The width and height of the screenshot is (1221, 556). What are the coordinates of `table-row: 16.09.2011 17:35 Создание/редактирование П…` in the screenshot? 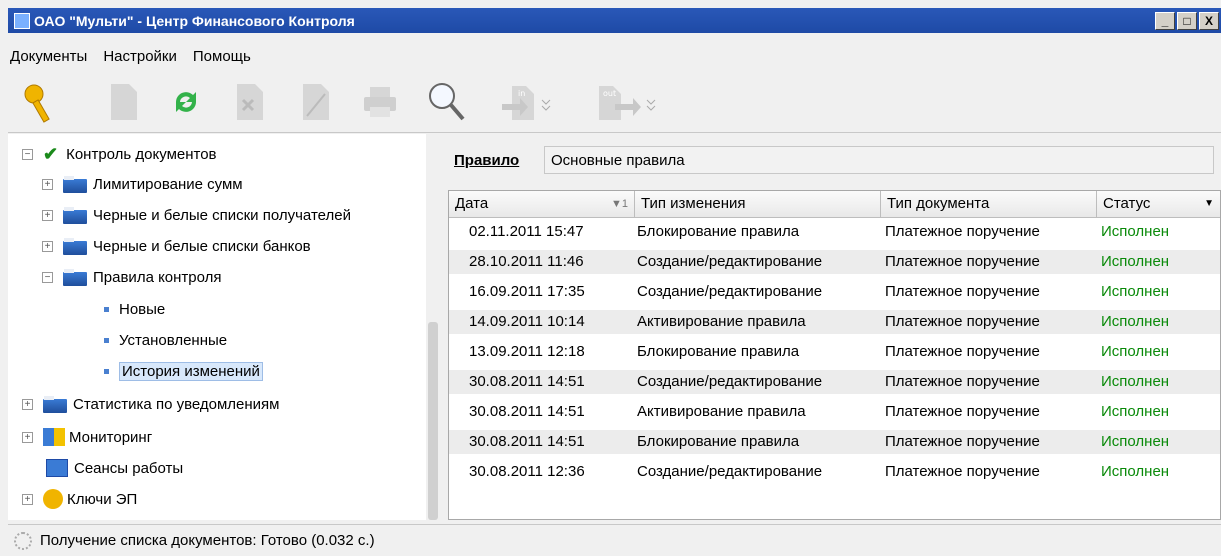 It's located at (834, 292).